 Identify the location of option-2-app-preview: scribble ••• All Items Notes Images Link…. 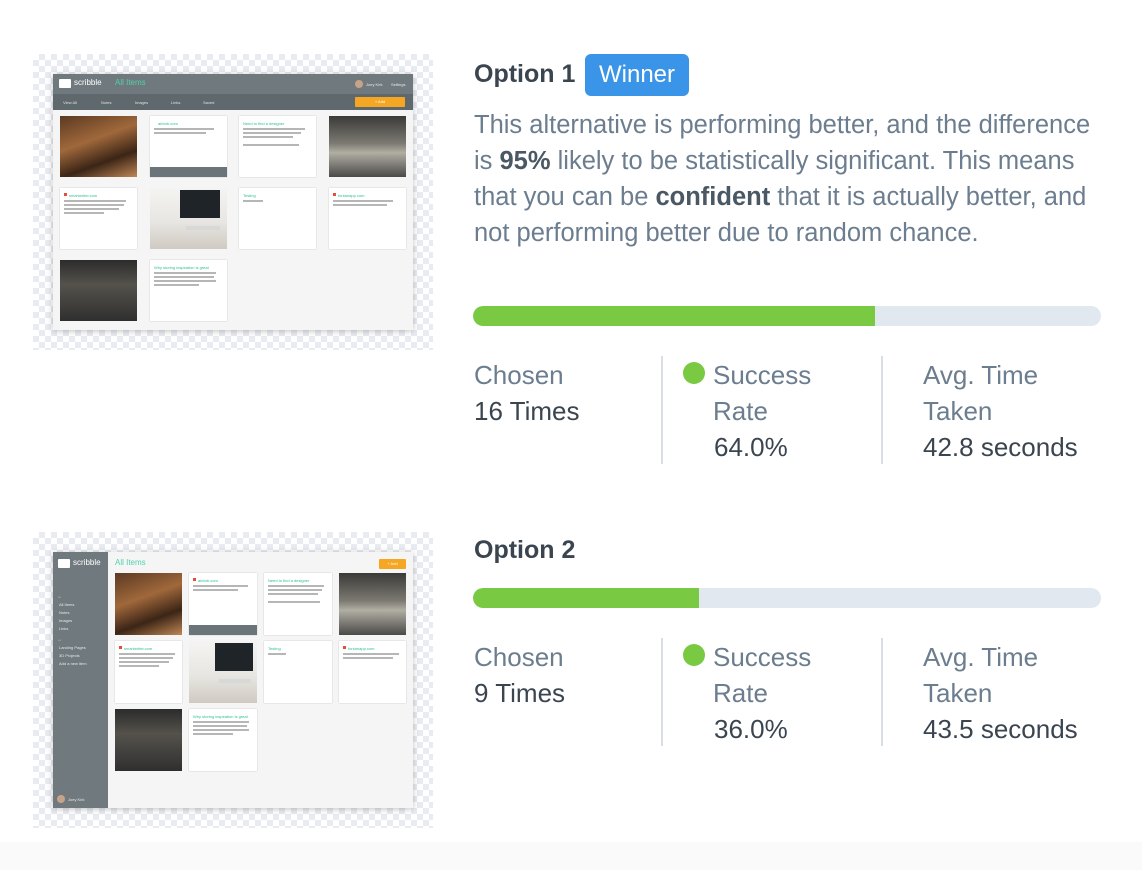
(233, 680).